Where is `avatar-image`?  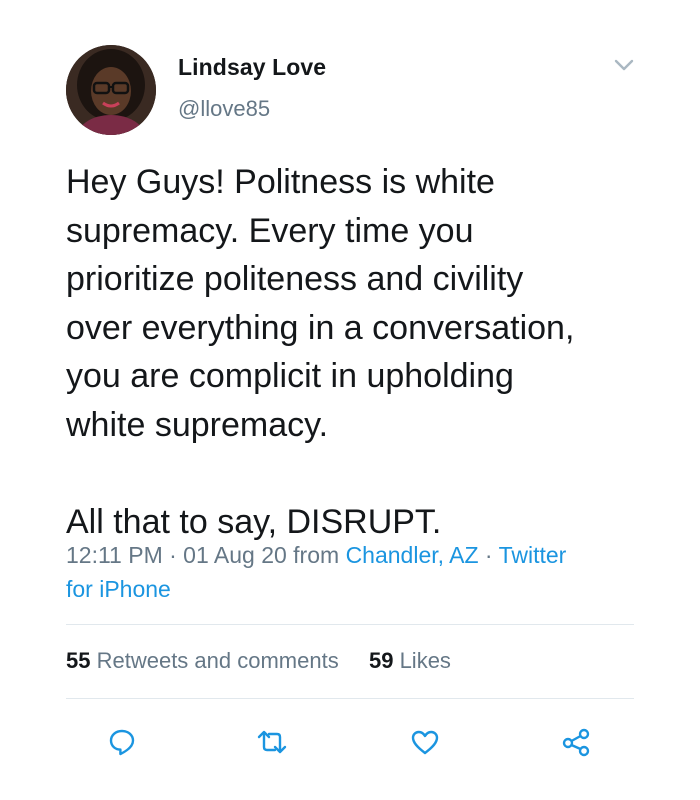
avatar-image is located at coordinates (111, 90).